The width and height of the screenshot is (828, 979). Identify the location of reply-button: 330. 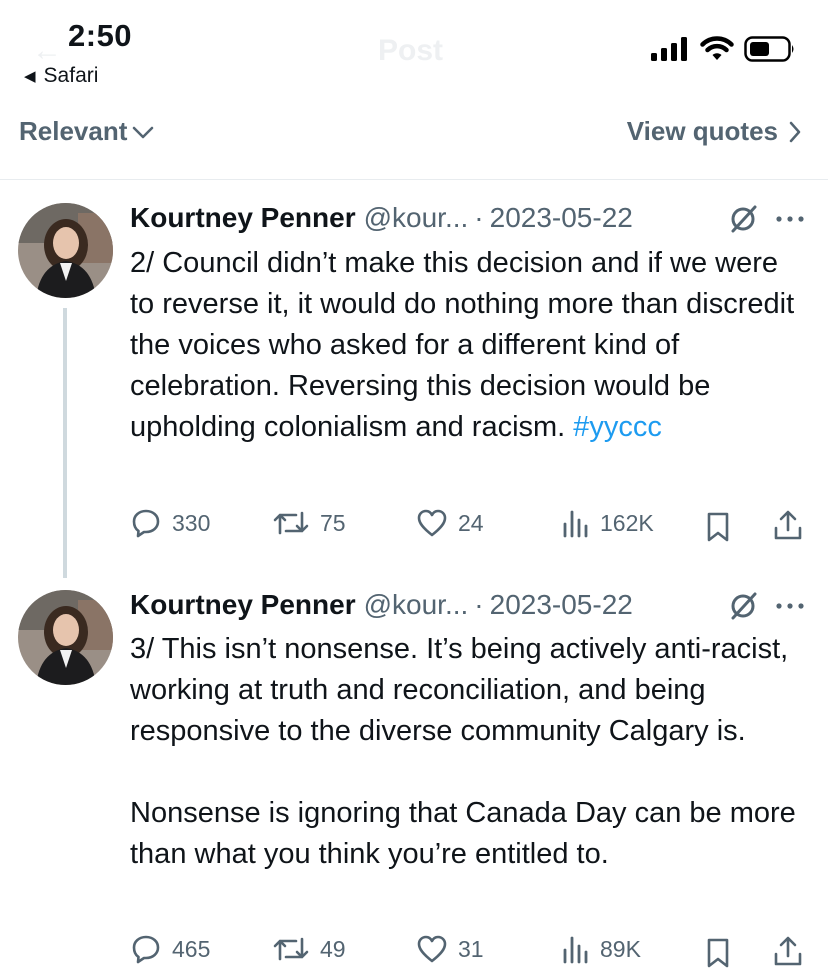
(170, 523).